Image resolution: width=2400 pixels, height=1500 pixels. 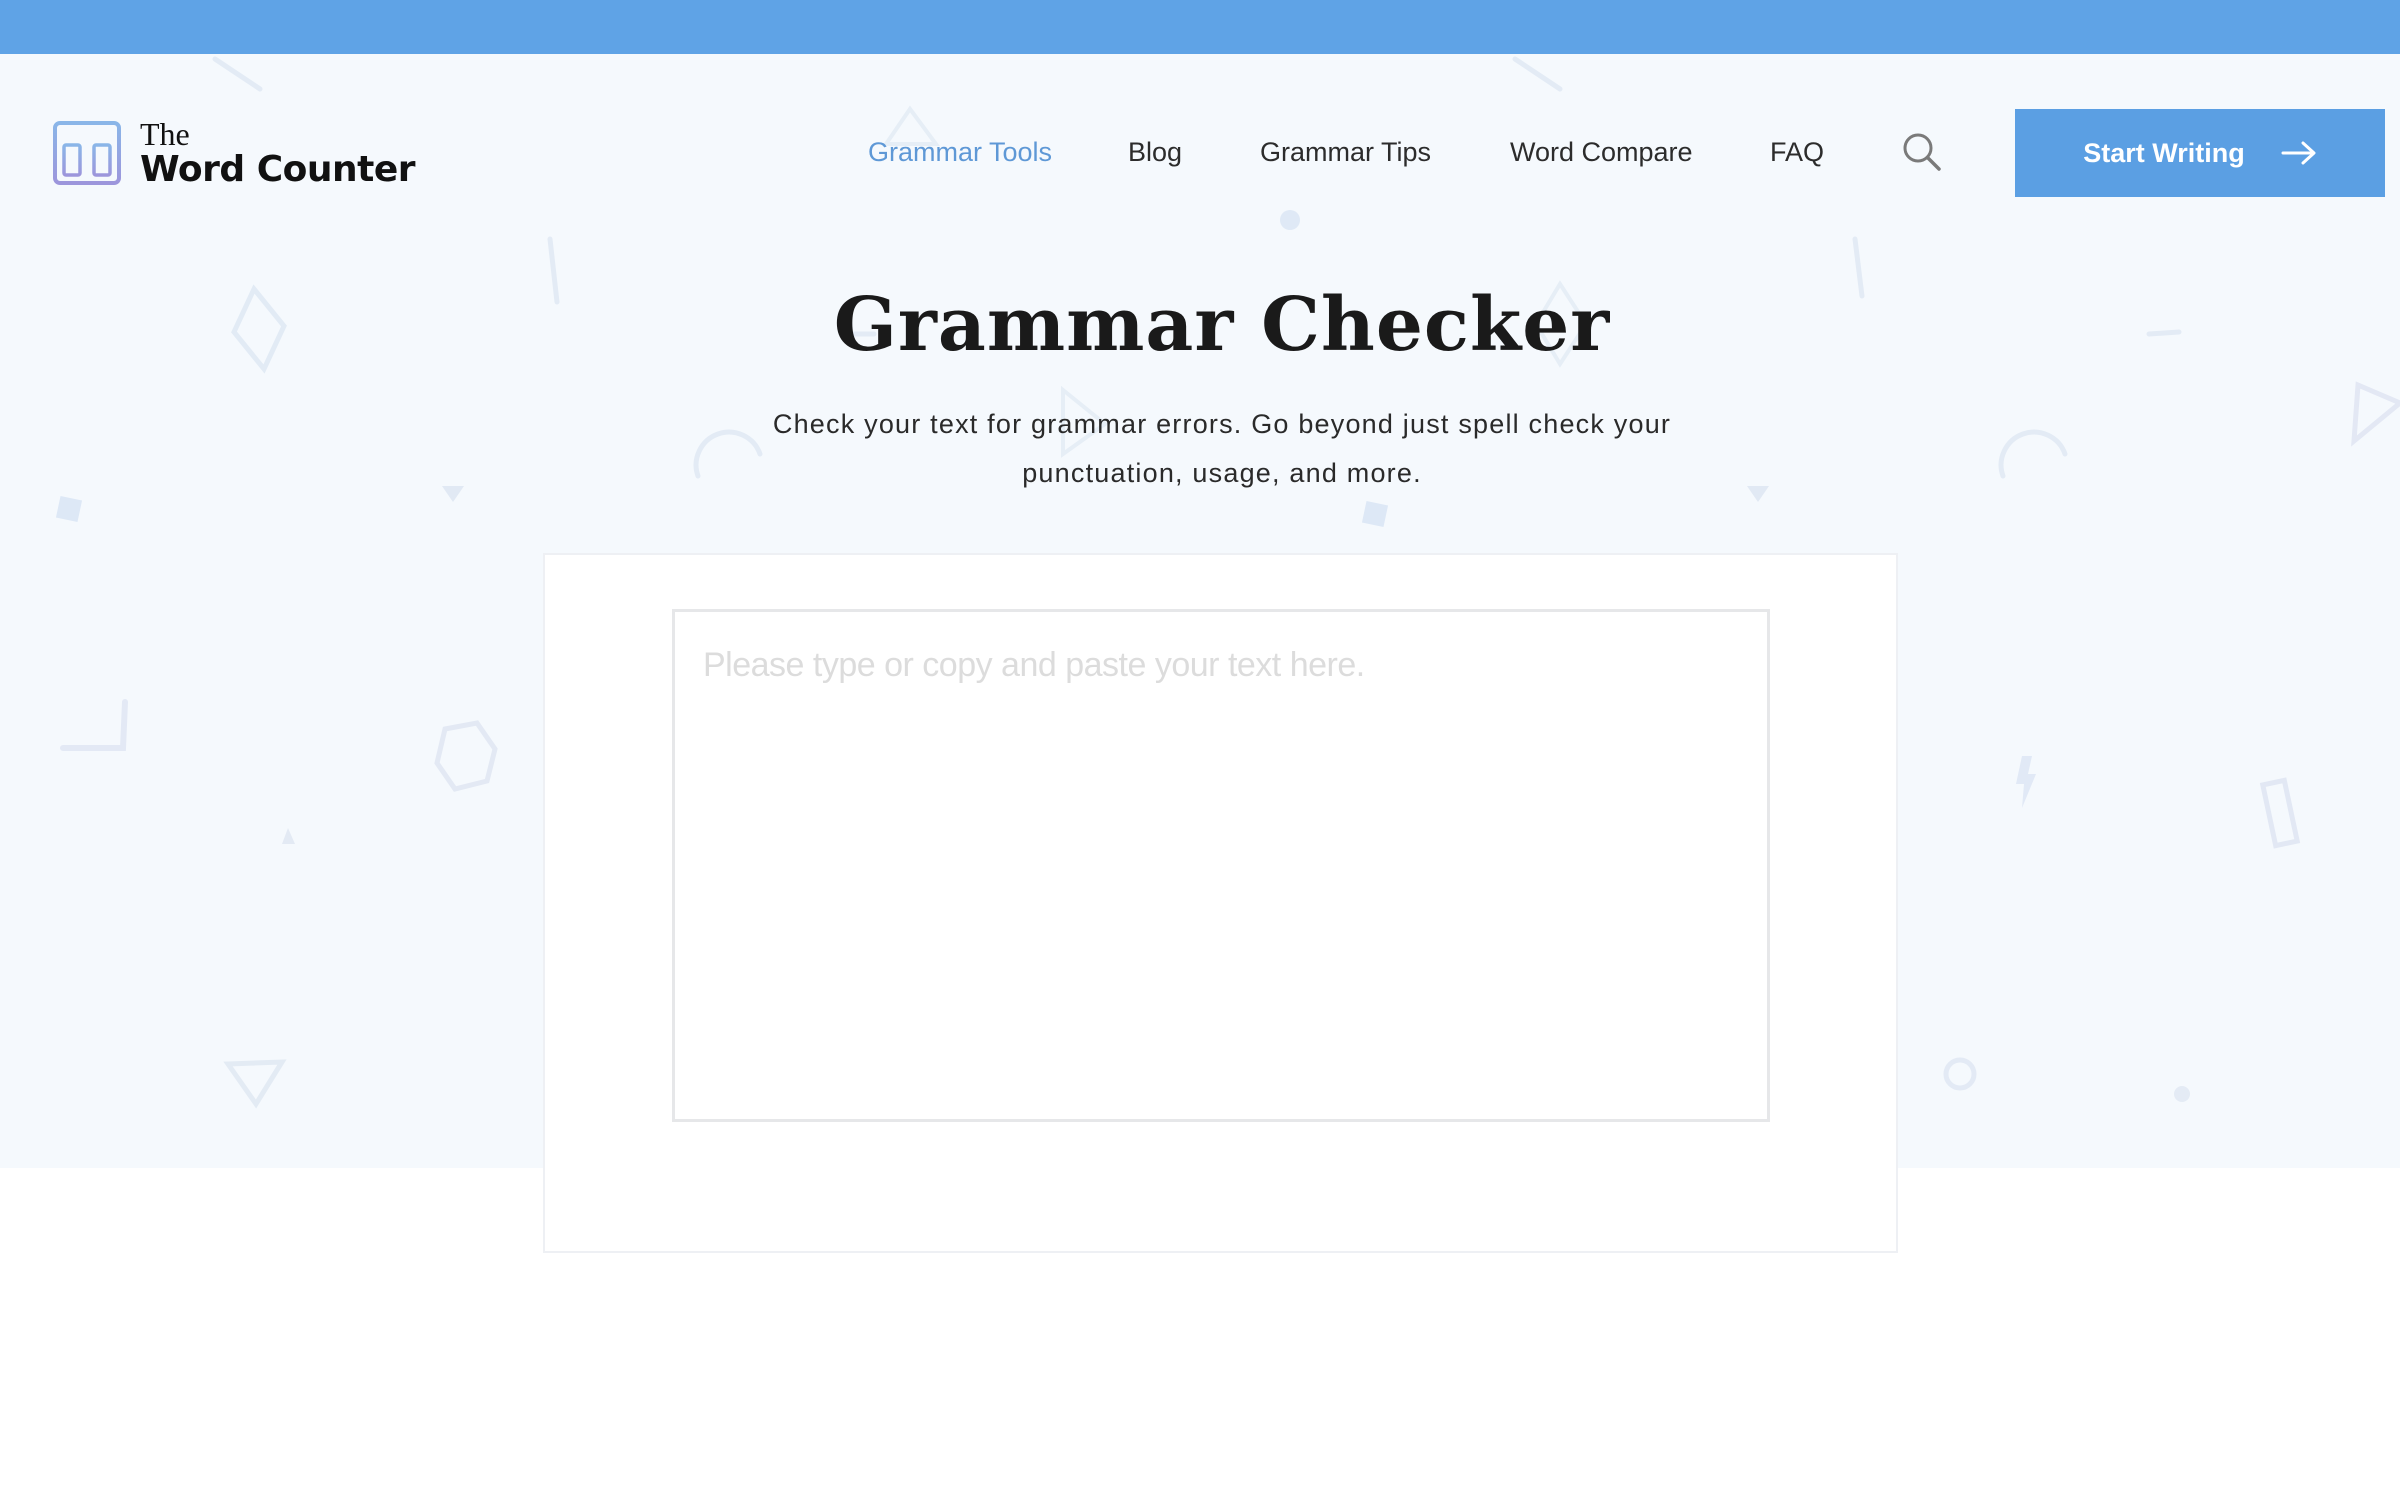 I want to click on top-bar, so click(x=1200, y=27).